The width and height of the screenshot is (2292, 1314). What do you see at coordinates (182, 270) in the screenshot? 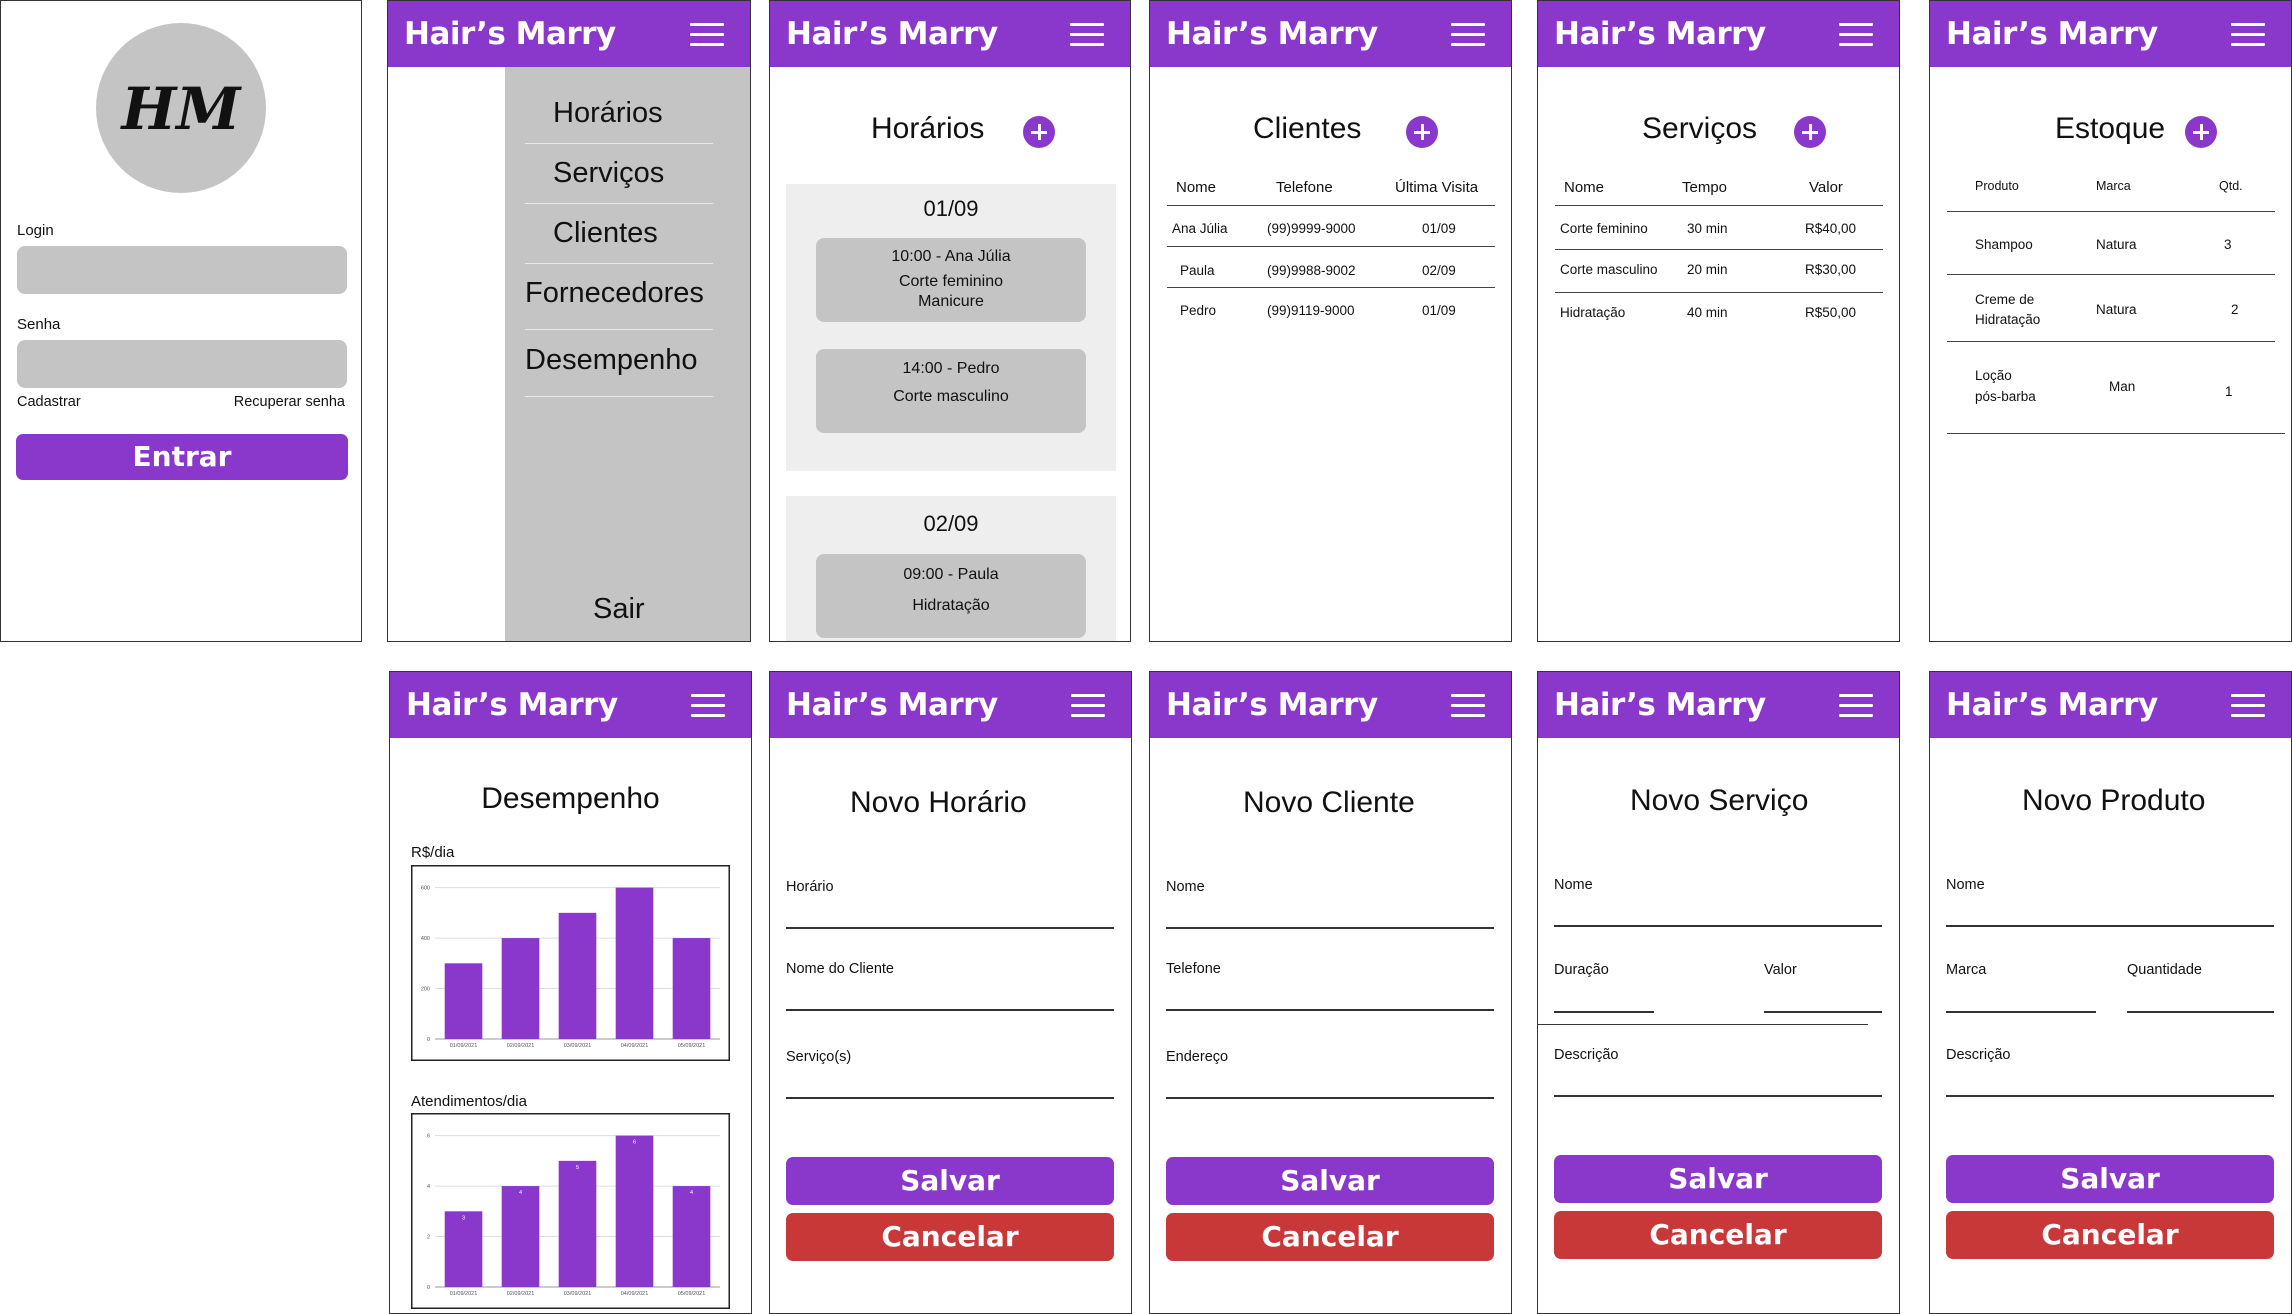
I see `login-input` at bounding box center [182, 270].